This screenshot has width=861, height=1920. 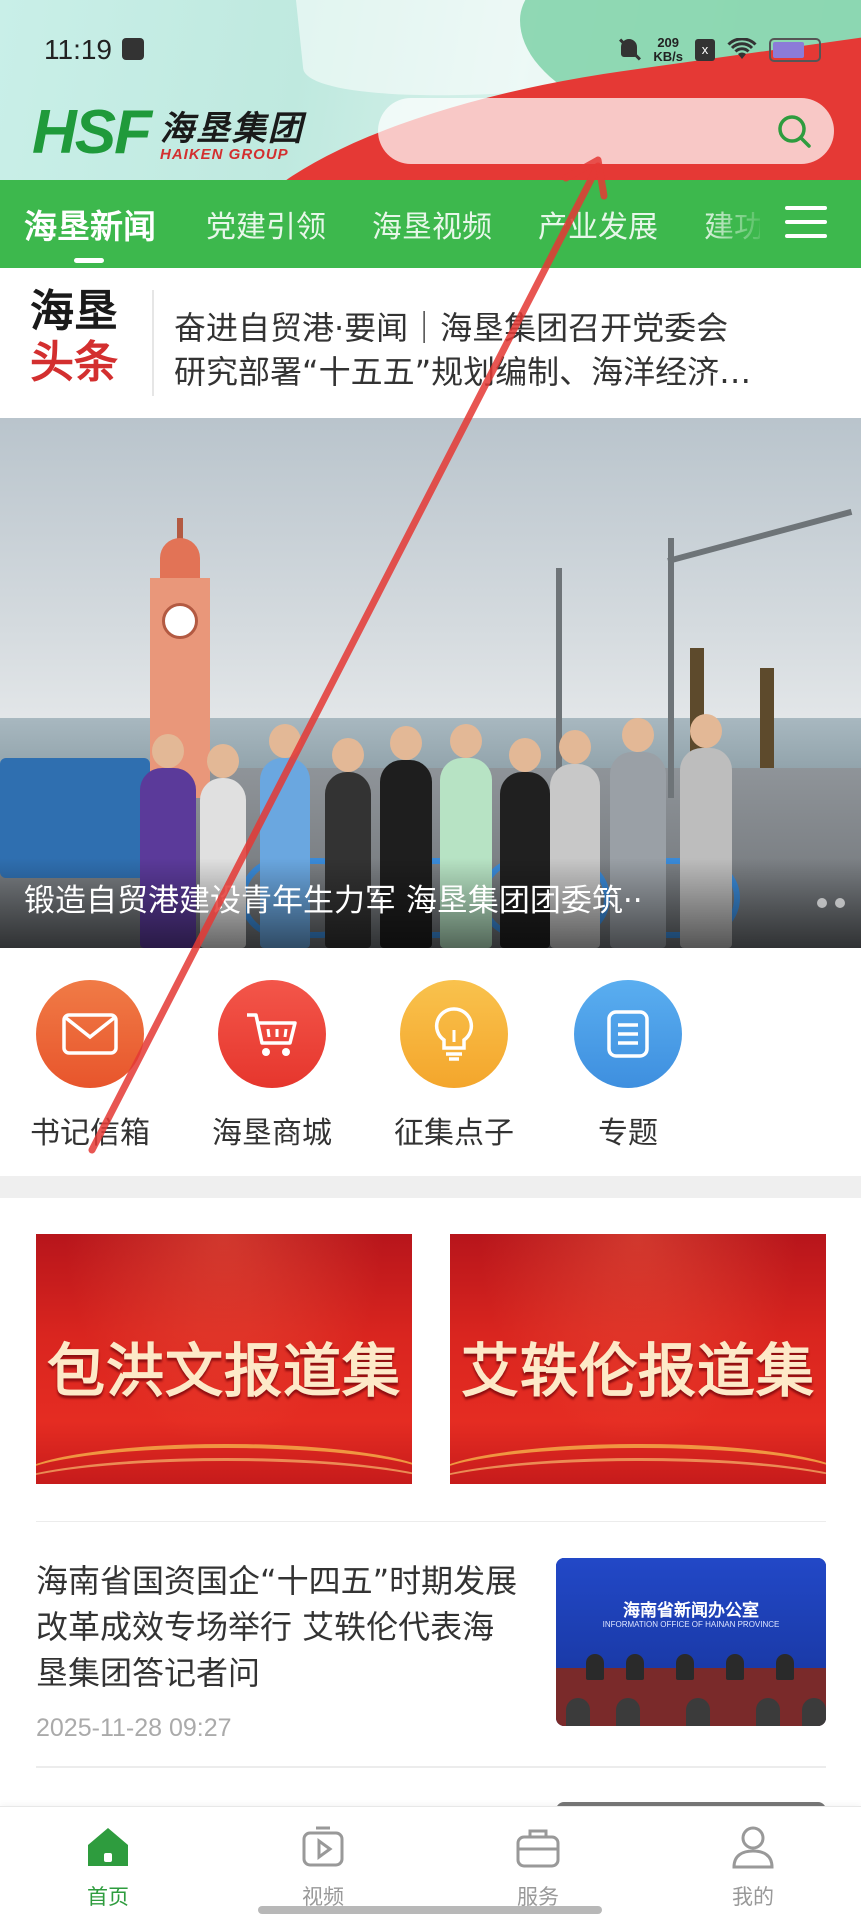 What do you see at coordinates (430, 1863) in the screenshot?
I see `bottom-navigation: 首页 视频 服务 我的` at bounding box center [430, 1863].